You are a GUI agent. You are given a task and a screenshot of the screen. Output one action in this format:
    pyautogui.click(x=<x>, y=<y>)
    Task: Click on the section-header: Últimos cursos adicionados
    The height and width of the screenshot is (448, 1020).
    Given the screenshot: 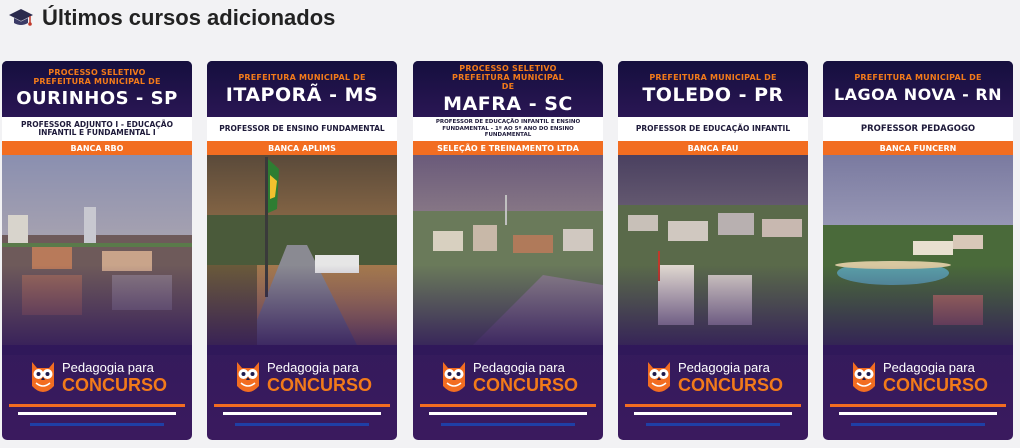 What is the action you would take?
    pyautogui.click(x=171, y=18)
    